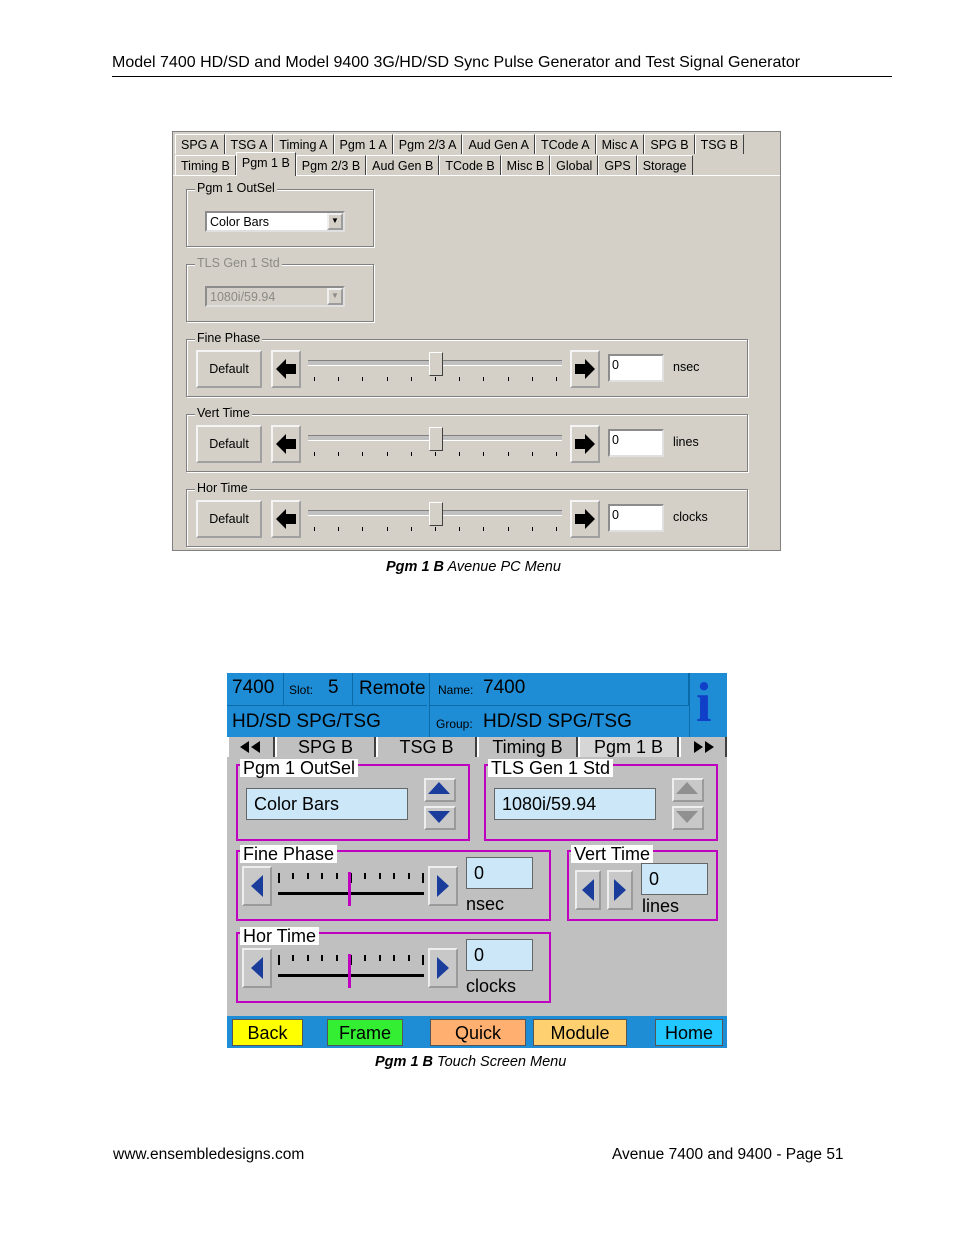 The width and height of the screenshot is (954, 1235). I want to click on pc-vert-time-increase-button, so click(585, 444).